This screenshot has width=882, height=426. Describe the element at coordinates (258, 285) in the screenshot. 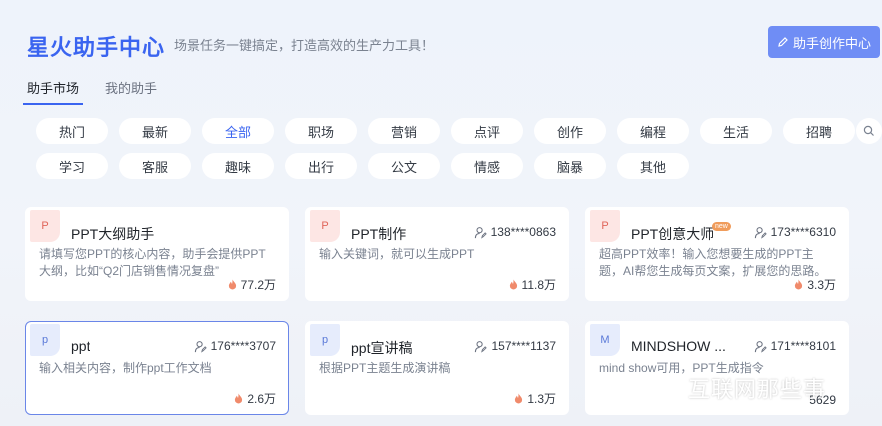

I see `usage-count-value: 77.2万` at that location.